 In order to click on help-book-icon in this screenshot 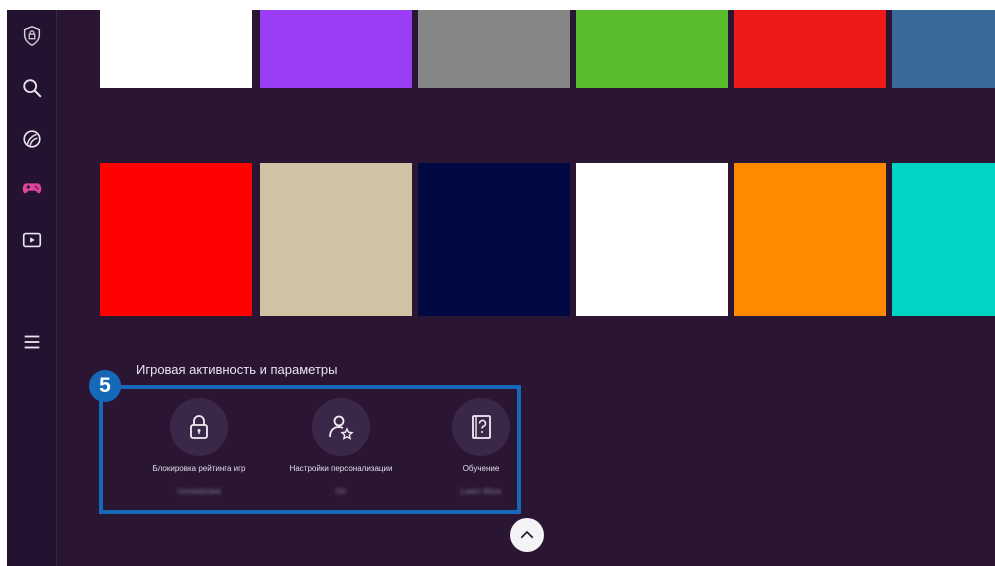, I will do `click(481, 427)`.